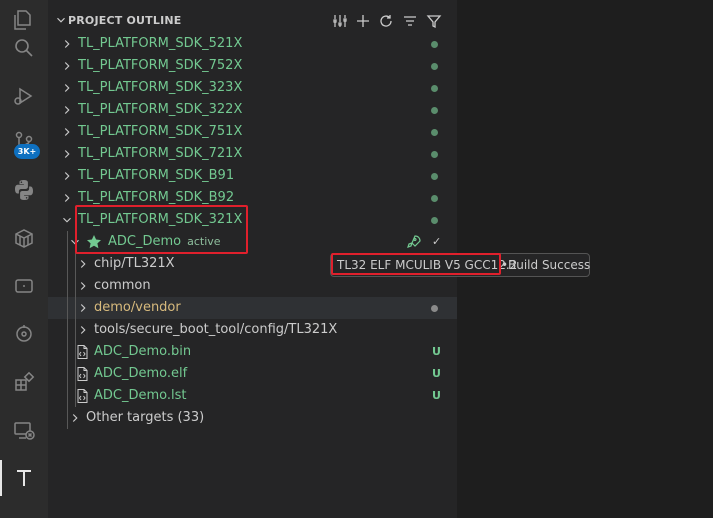  What do you see at coordinates (437, 241) in the screenshot?
I see `build-check-icon: ✓` at bounding box center [437, 241].